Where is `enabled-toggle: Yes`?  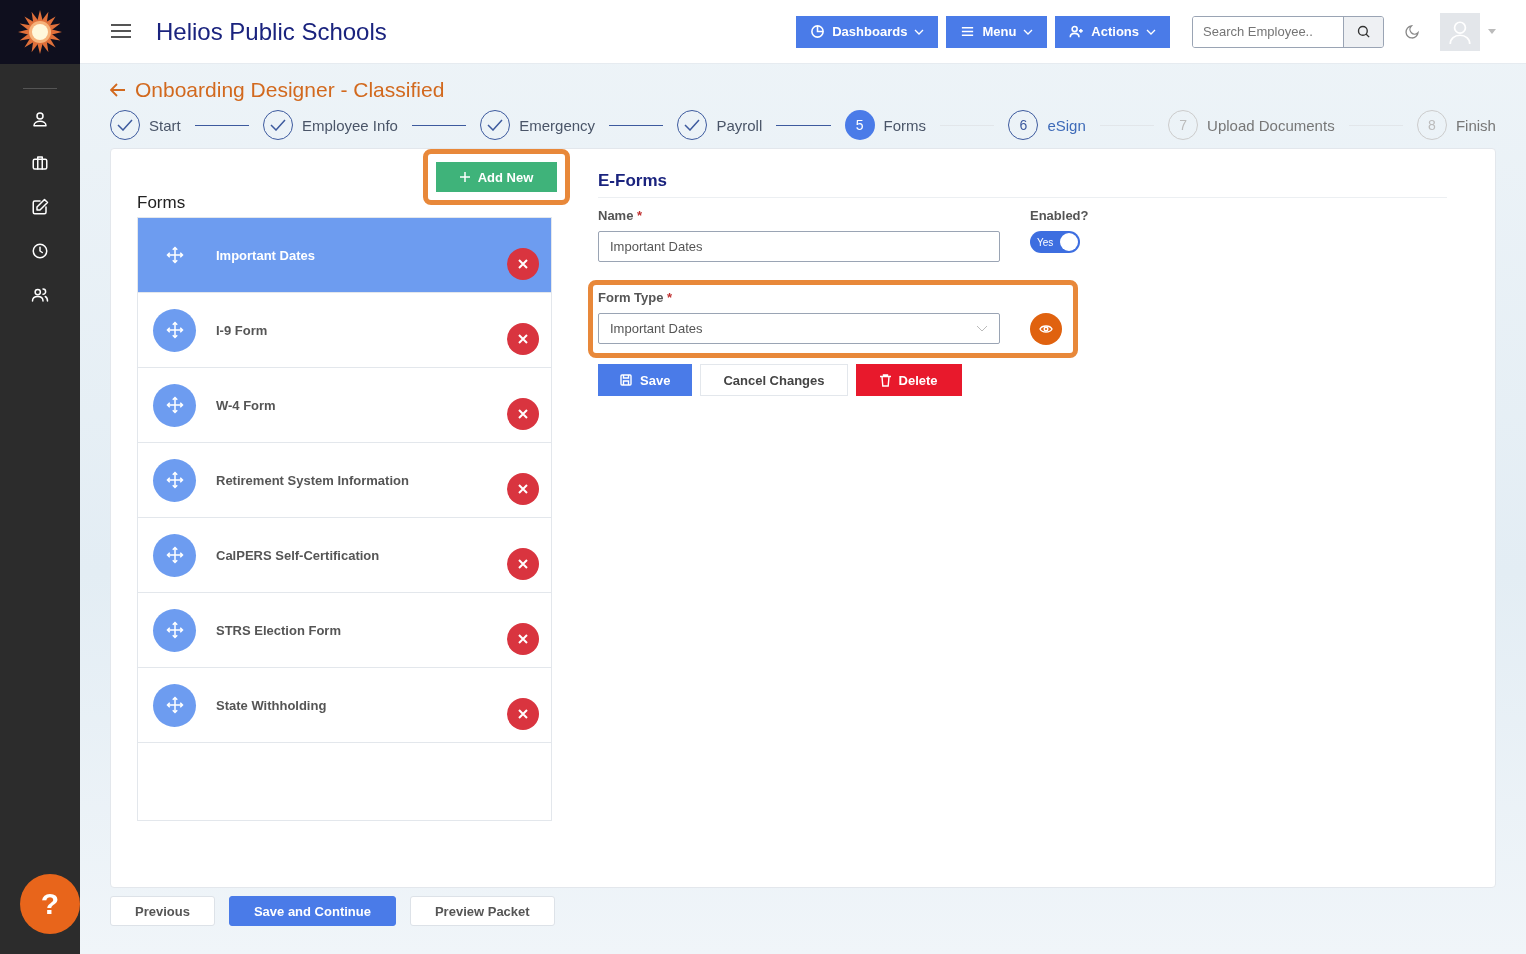 enabled-toggle: Yes is located at coordinates (1055, 242).